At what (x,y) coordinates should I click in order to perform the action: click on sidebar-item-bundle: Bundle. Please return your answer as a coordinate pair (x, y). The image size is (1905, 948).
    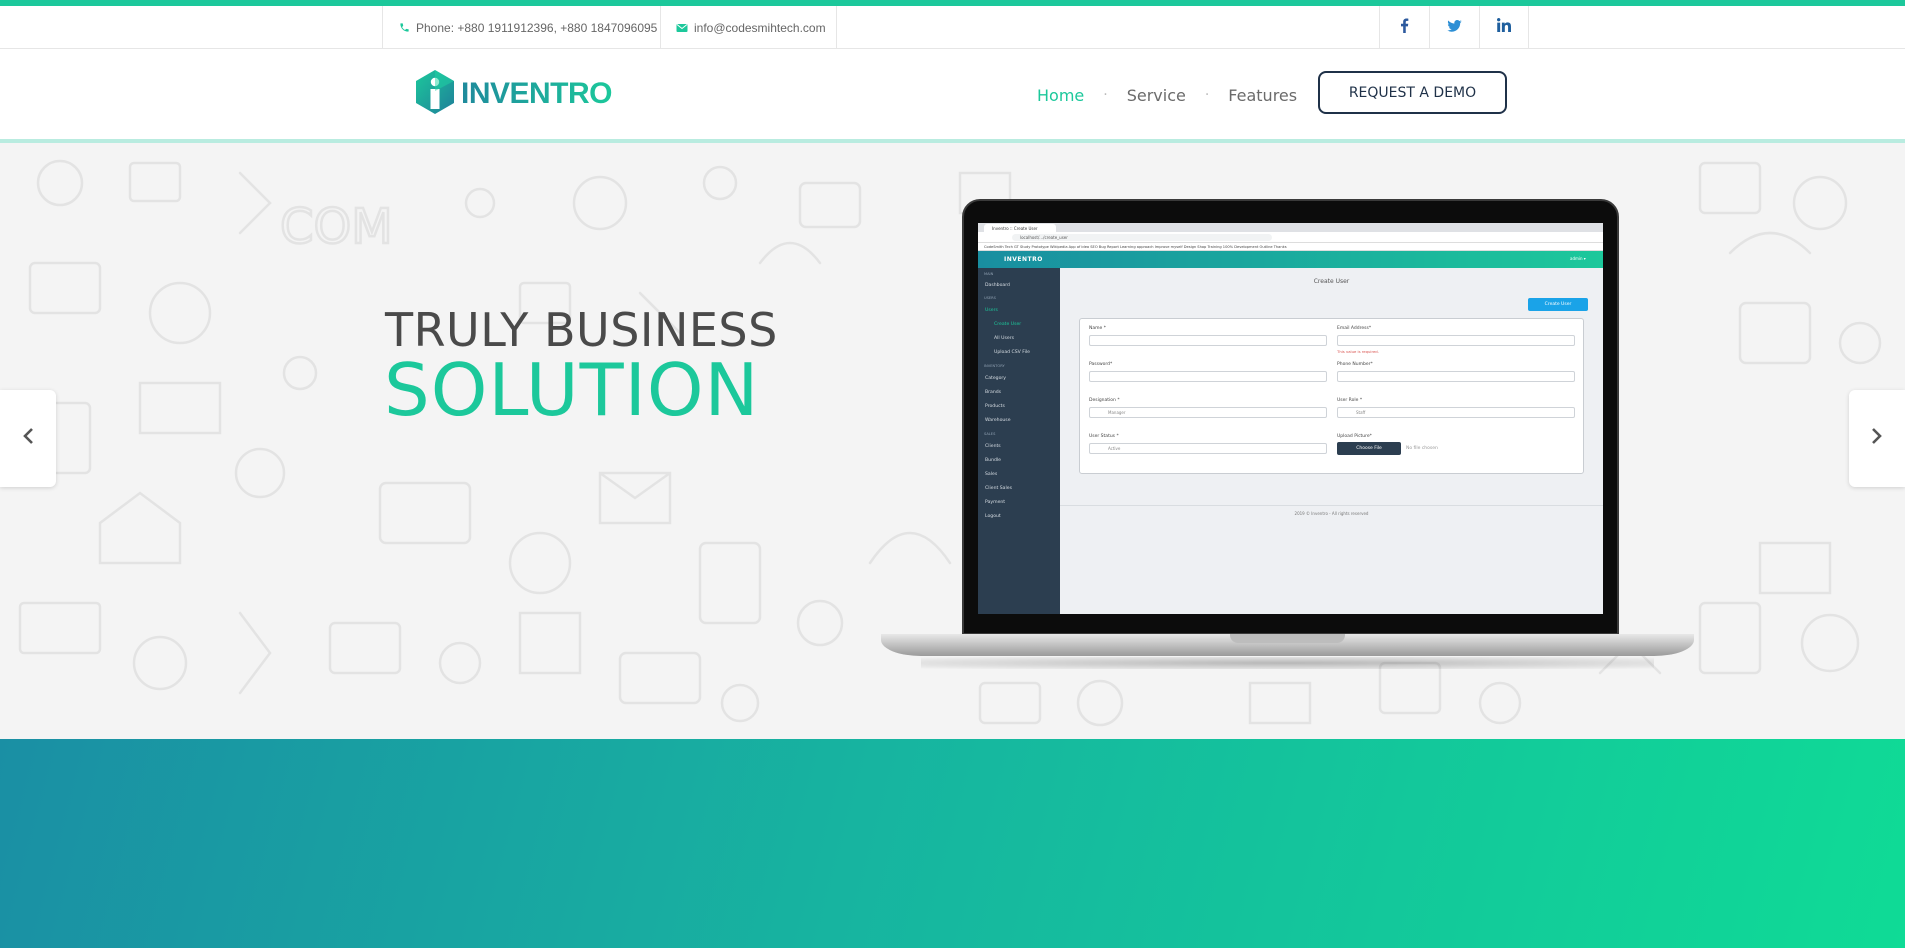
    Looking at the image, I should click on (993, 460).